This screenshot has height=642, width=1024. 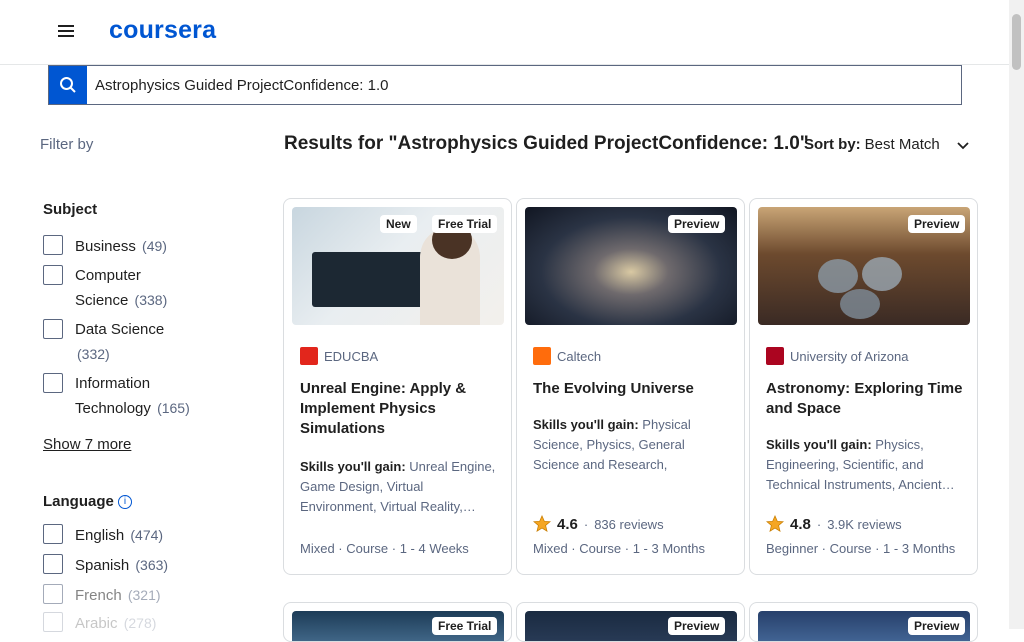 What do you see at coordinates (120, 329) in the screenshot?
I see `filter-label: Data Science` at bounding box center [120, 329].